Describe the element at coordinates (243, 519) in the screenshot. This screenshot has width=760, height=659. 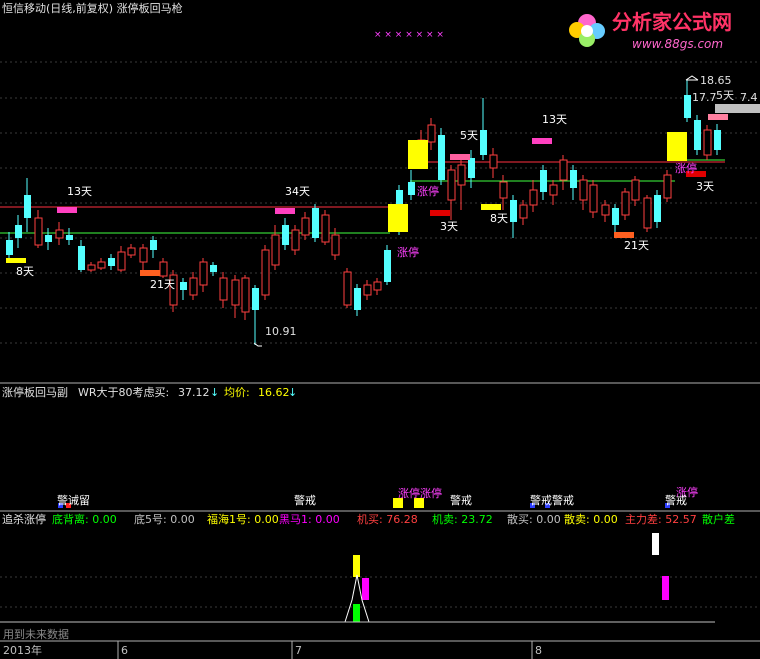
I see `ind2-field: 福海1号: 0.00` at that location.